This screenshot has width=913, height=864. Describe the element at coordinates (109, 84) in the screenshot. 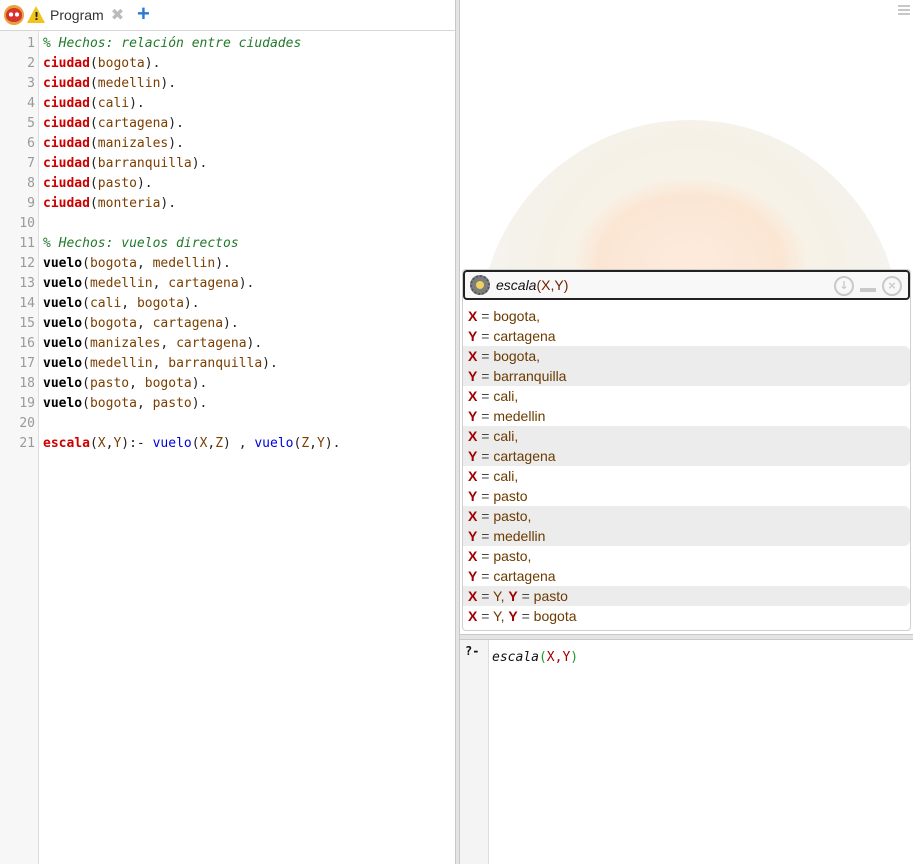

I see `code-text: ciudad(medellin).` at that location.